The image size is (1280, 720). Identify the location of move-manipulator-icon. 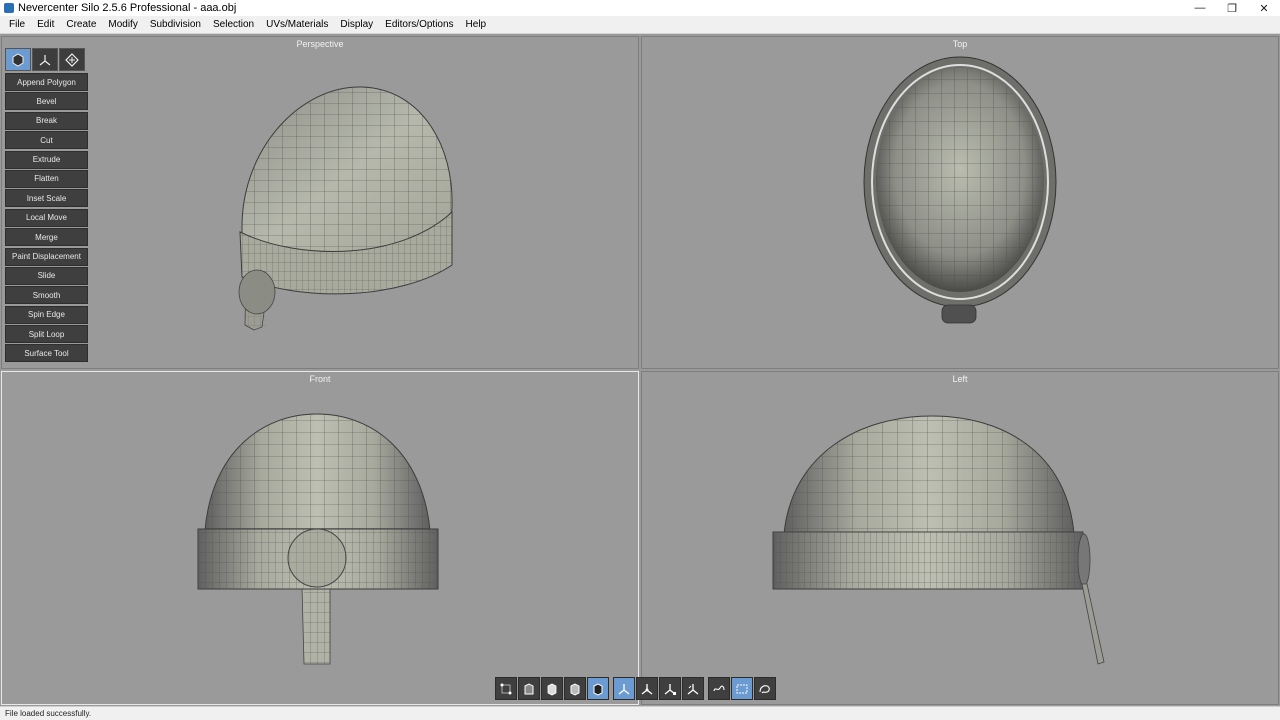
(624, 688).